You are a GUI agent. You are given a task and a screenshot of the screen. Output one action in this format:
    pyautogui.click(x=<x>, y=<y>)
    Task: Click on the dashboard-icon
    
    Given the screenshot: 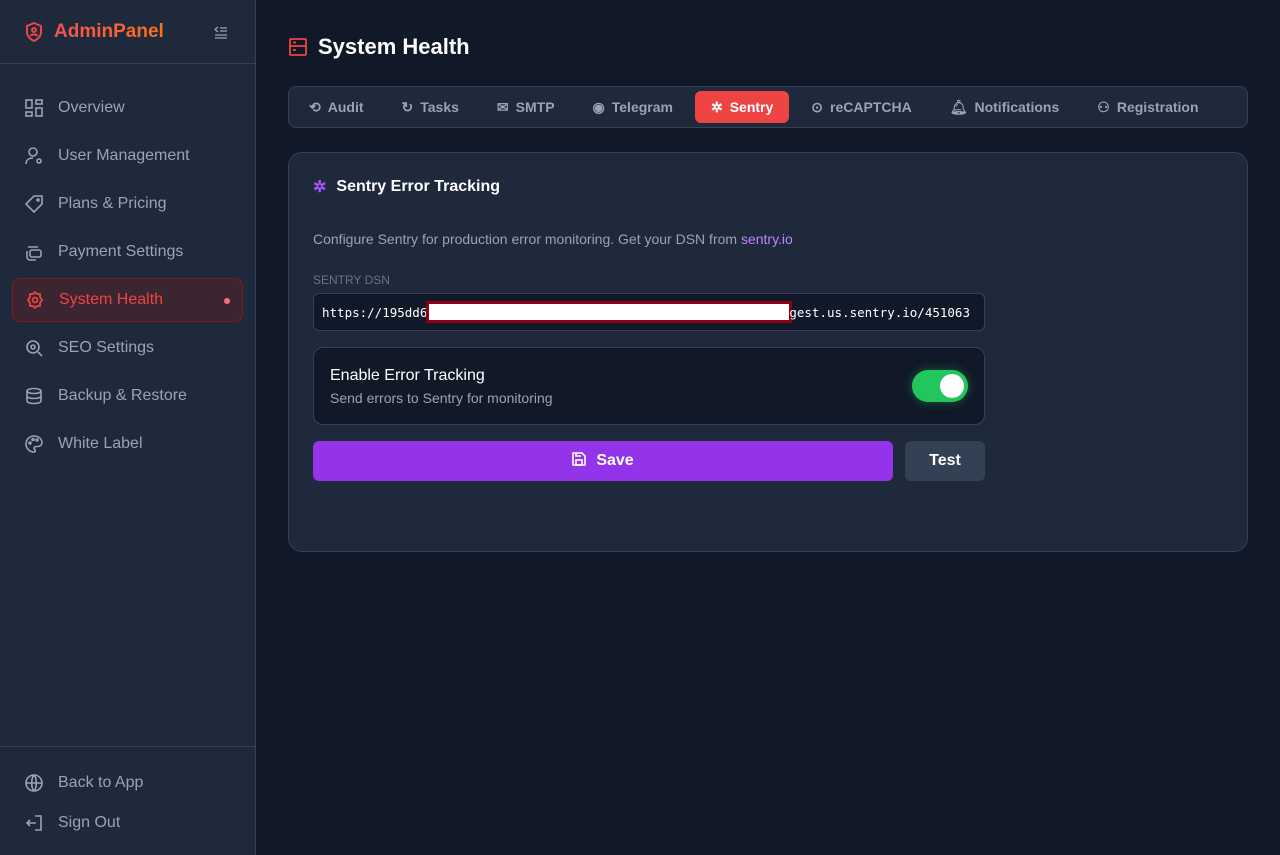 What is the action you would take?
    pyautogui.click(x=34, y=108)
    